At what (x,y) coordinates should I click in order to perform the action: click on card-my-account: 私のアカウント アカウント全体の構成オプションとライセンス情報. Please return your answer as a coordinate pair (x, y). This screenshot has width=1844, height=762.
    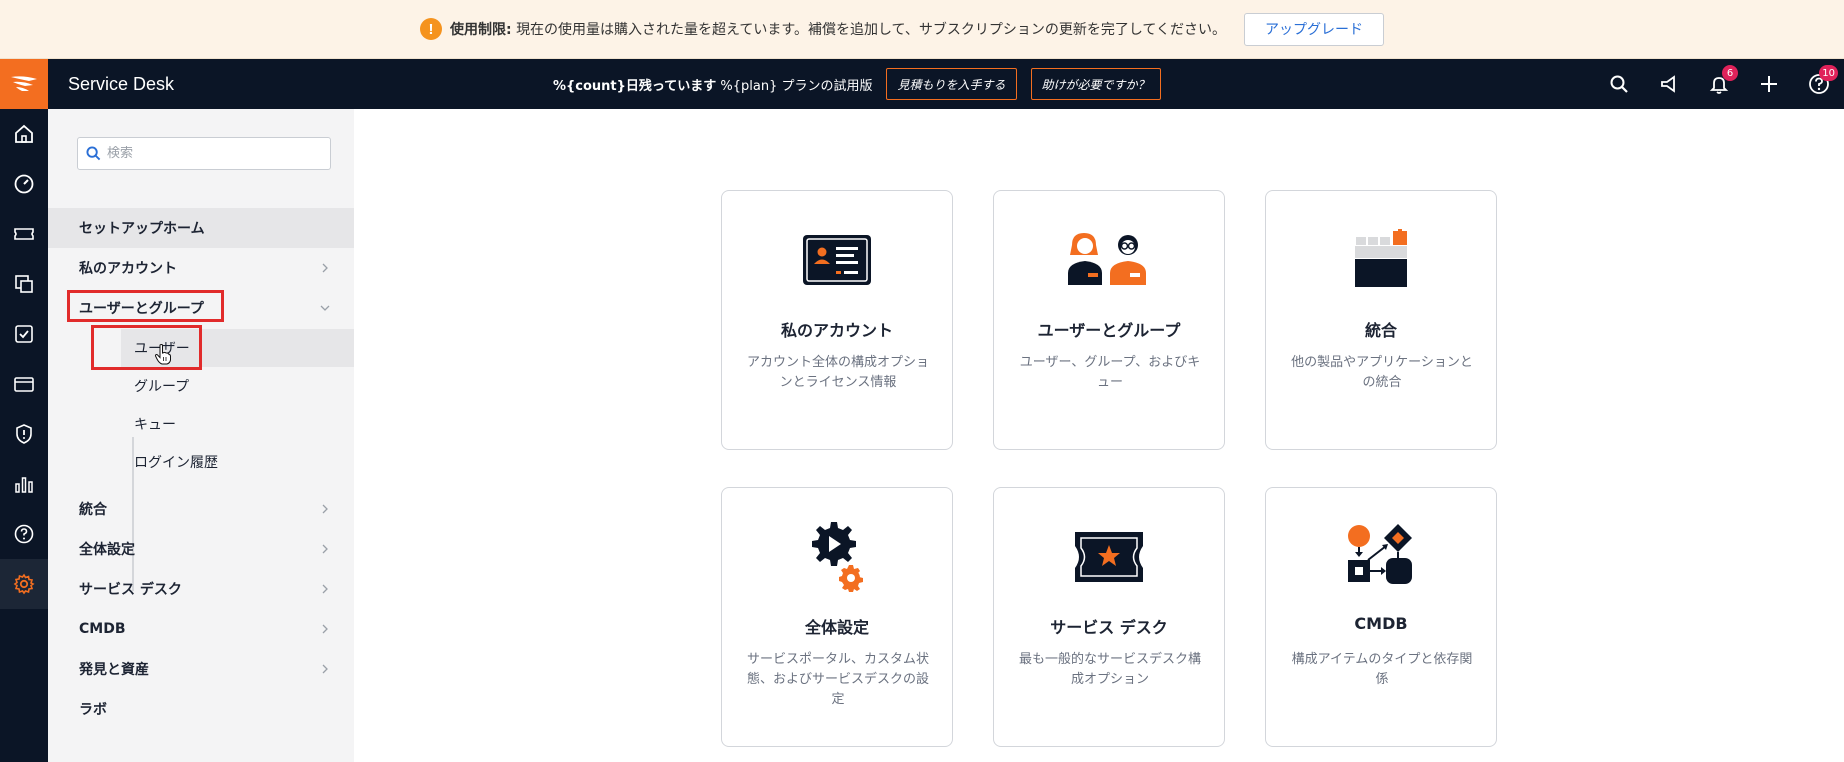
    Looking at the image, I should click on (837, 320).